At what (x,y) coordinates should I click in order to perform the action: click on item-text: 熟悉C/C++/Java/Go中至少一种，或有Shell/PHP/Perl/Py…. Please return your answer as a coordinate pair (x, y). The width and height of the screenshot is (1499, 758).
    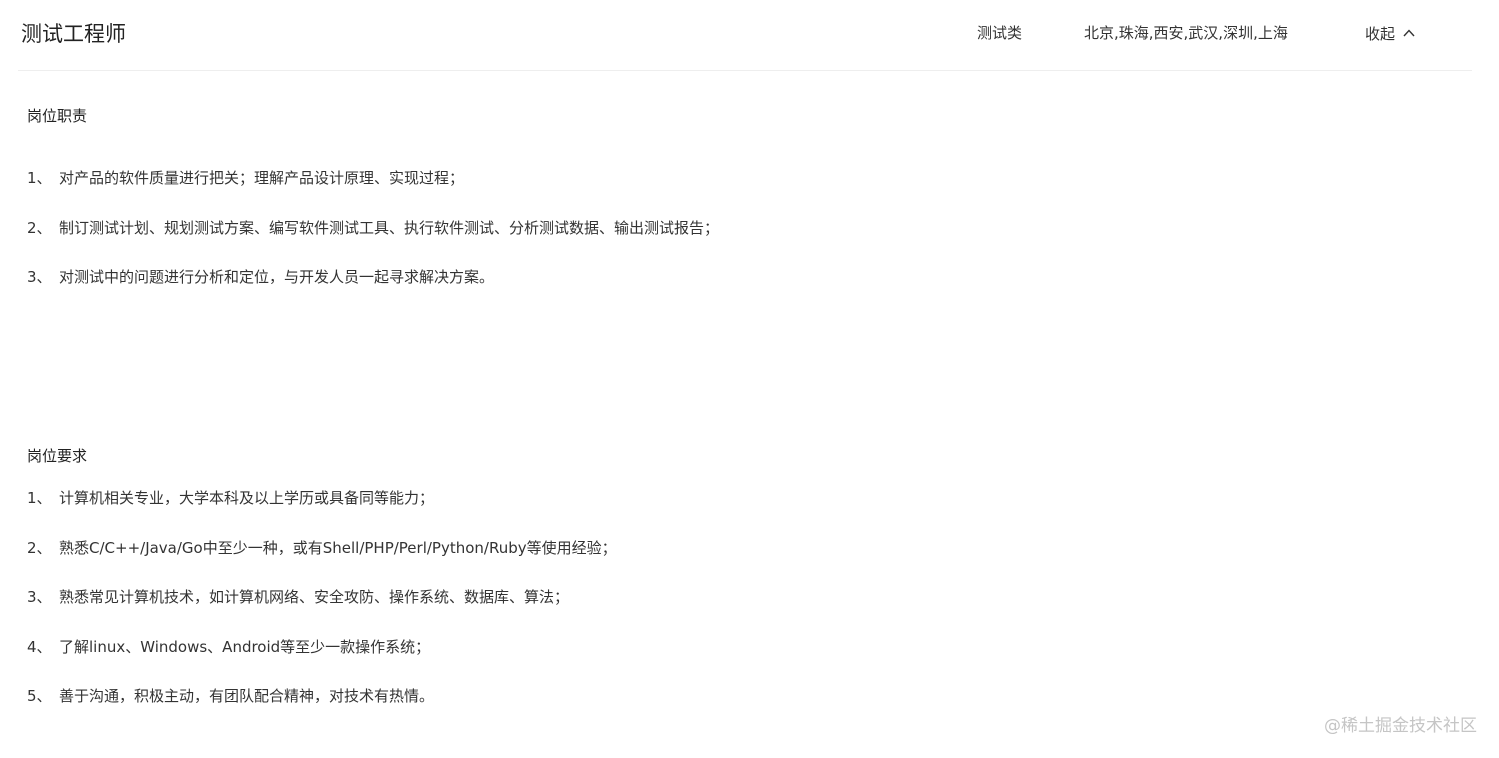
    Looking at the image, I should click on (338, 548).